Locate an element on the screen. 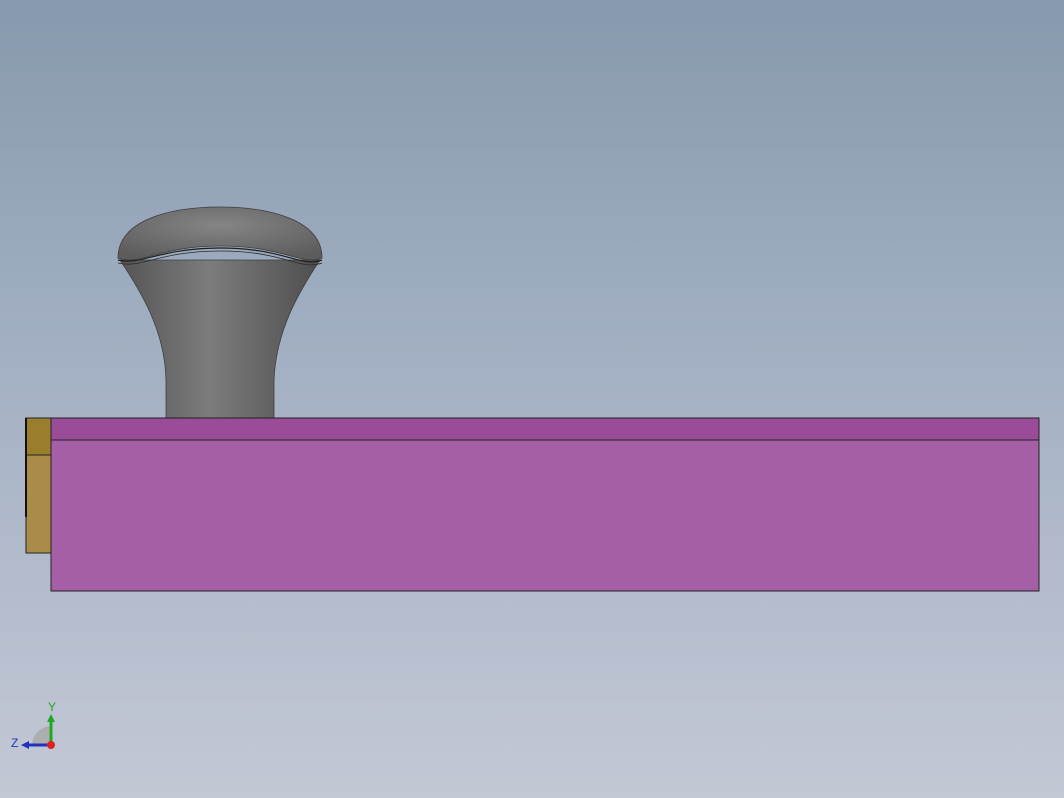 Image resolution: width=1064 pixels, height=798 pixels. knob-handle is located at coordinates (220, 312).